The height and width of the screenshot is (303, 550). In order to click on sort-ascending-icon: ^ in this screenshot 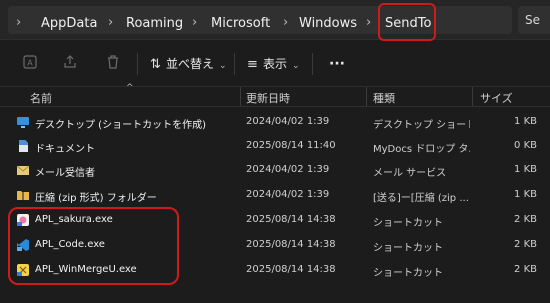, I will do `click(130, 88)`.